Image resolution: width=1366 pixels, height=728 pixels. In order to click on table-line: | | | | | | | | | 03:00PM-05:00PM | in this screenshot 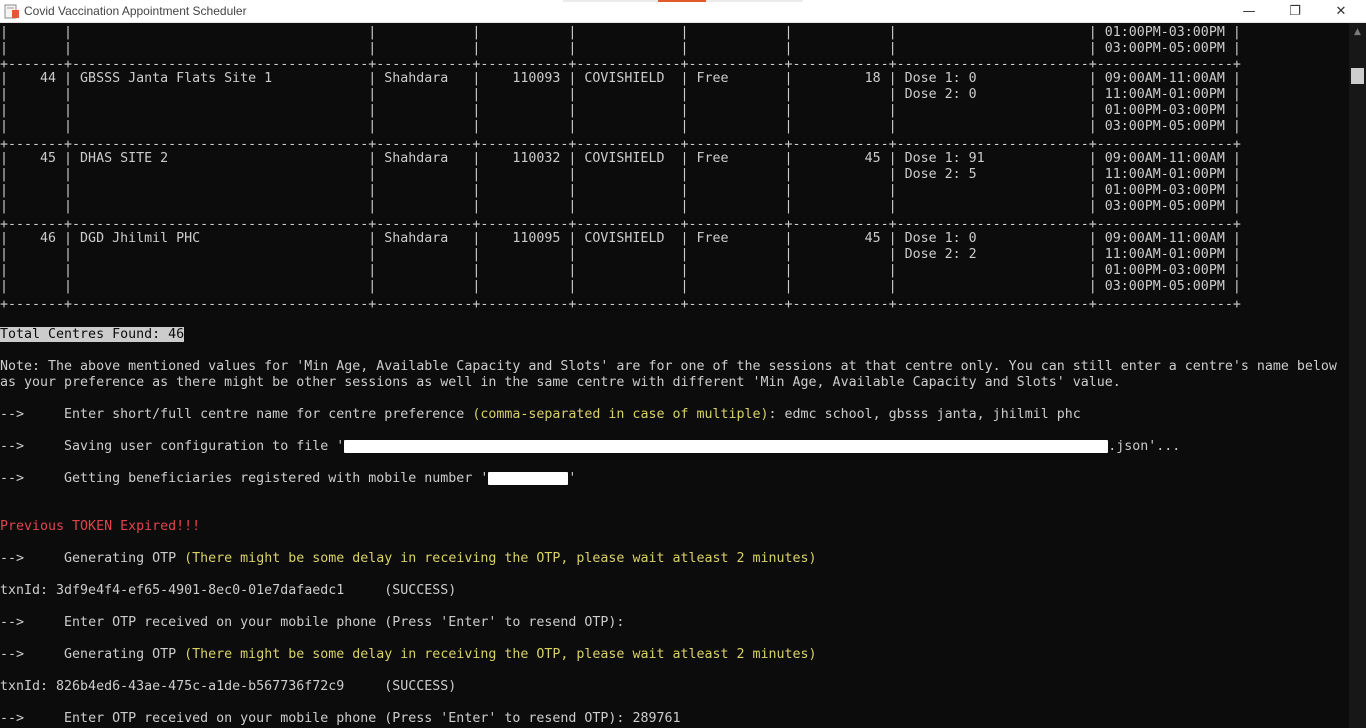, I will do `click(620, 48)`.